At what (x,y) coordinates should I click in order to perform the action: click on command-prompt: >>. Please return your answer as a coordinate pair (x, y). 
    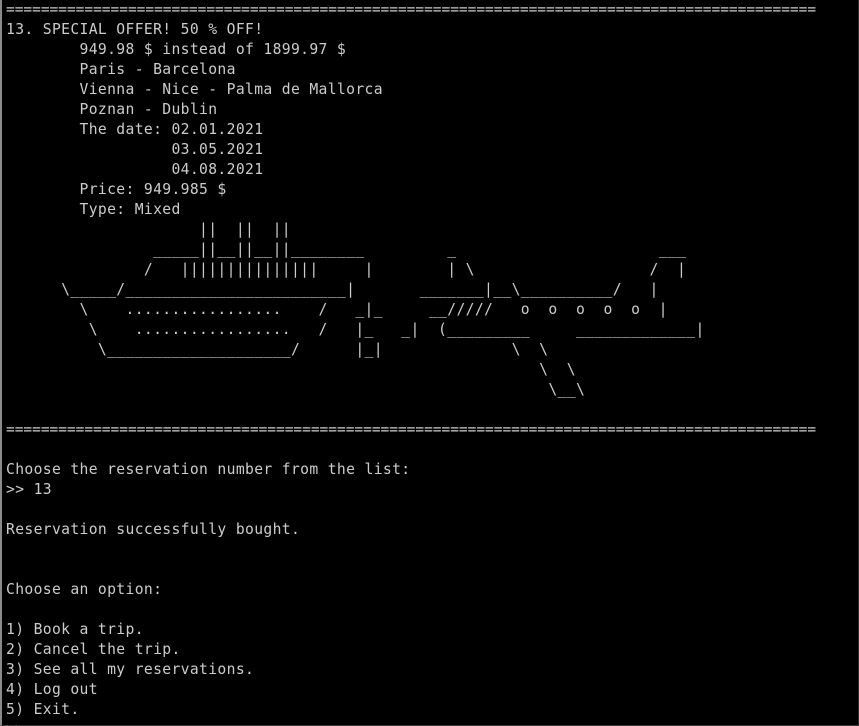
    Looking at the image, I should click on (15, 723).